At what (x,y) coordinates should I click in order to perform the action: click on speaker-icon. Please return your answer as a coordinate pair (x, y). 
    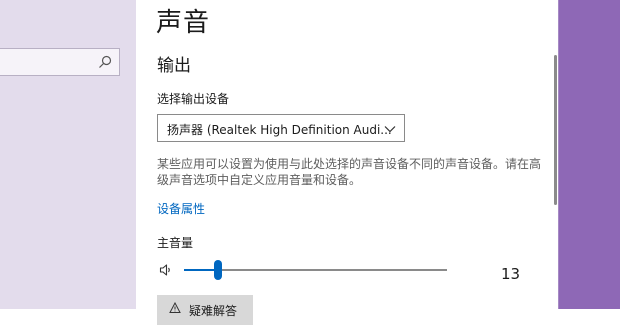
    Looking at the image, I should click on (166, 270).